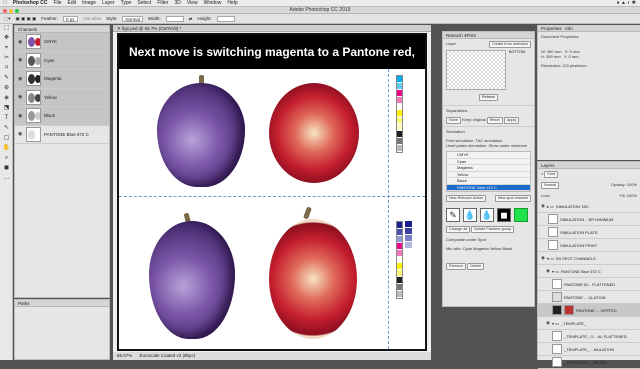  What do you see at coordinates (569, 28) in the screenshot?
I see `tab-info: Info` at bounding box center [569, 28].